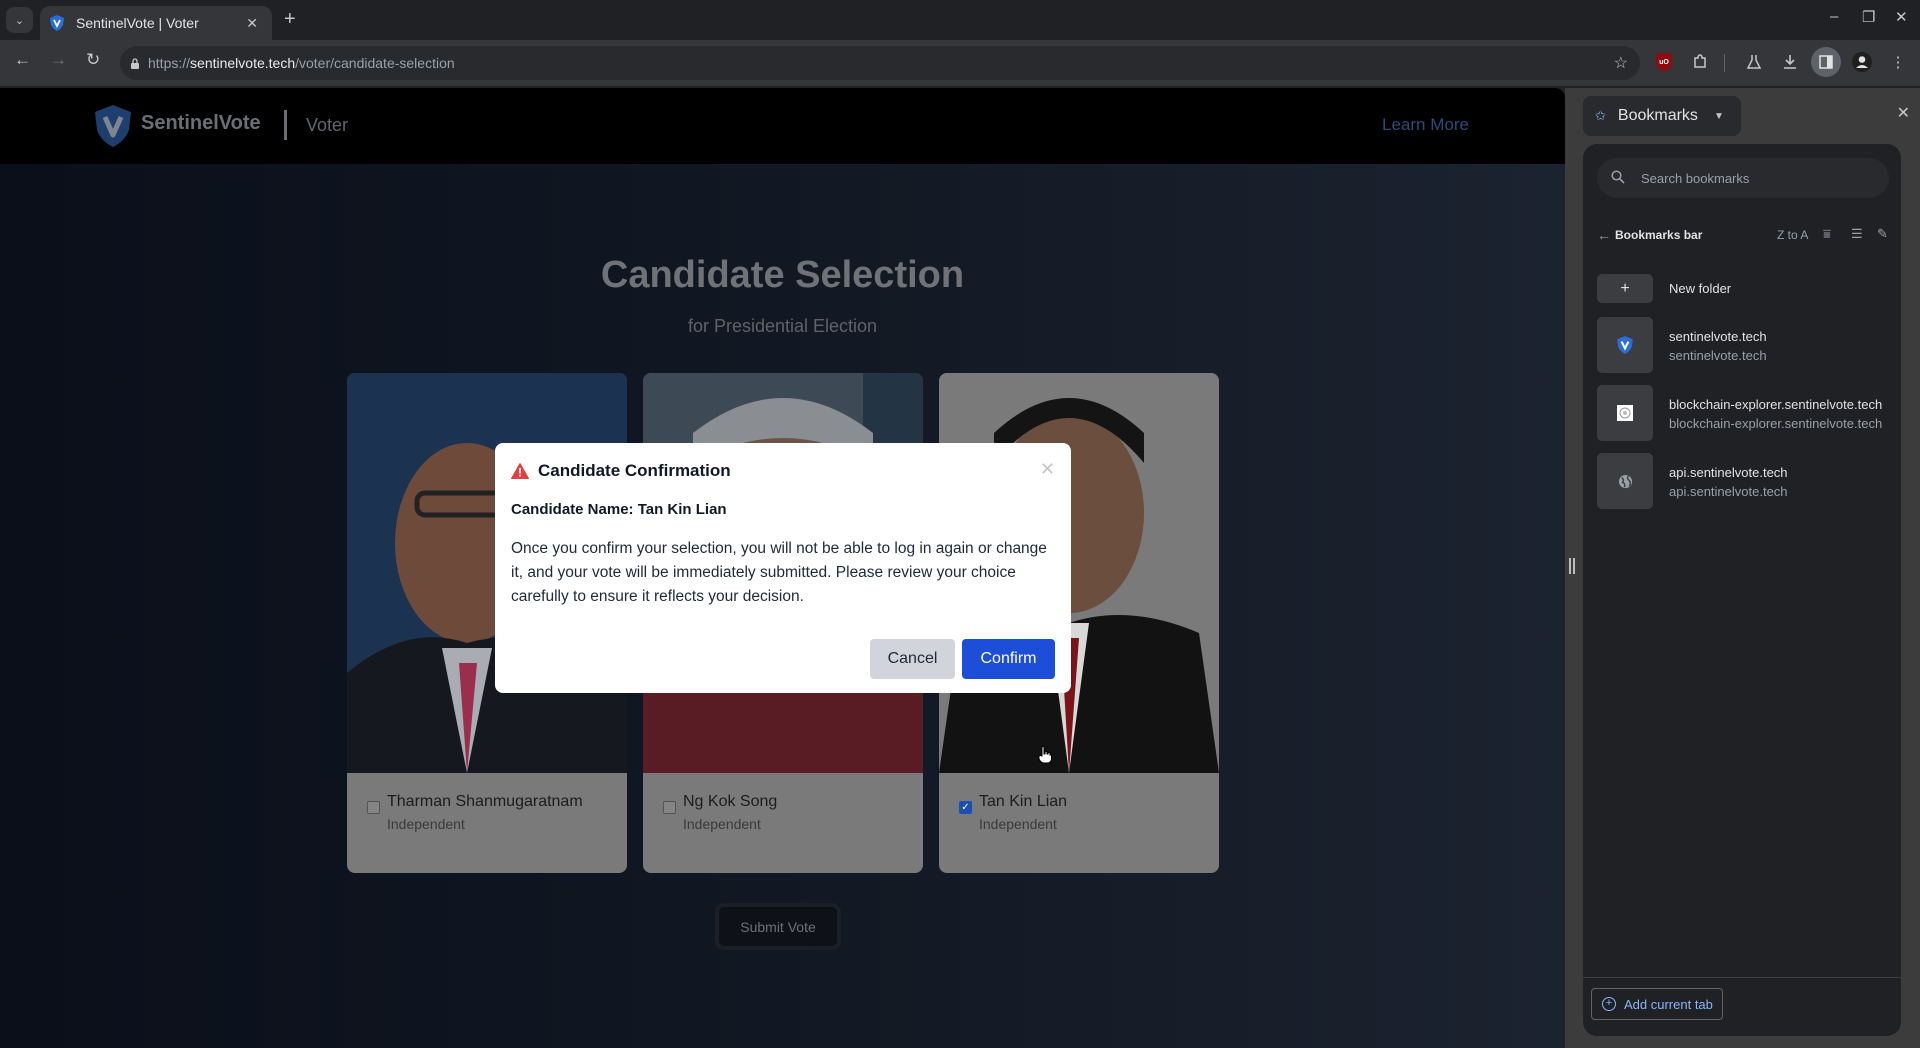  I want to click on labs-flask-icon, so click(1754, 62).